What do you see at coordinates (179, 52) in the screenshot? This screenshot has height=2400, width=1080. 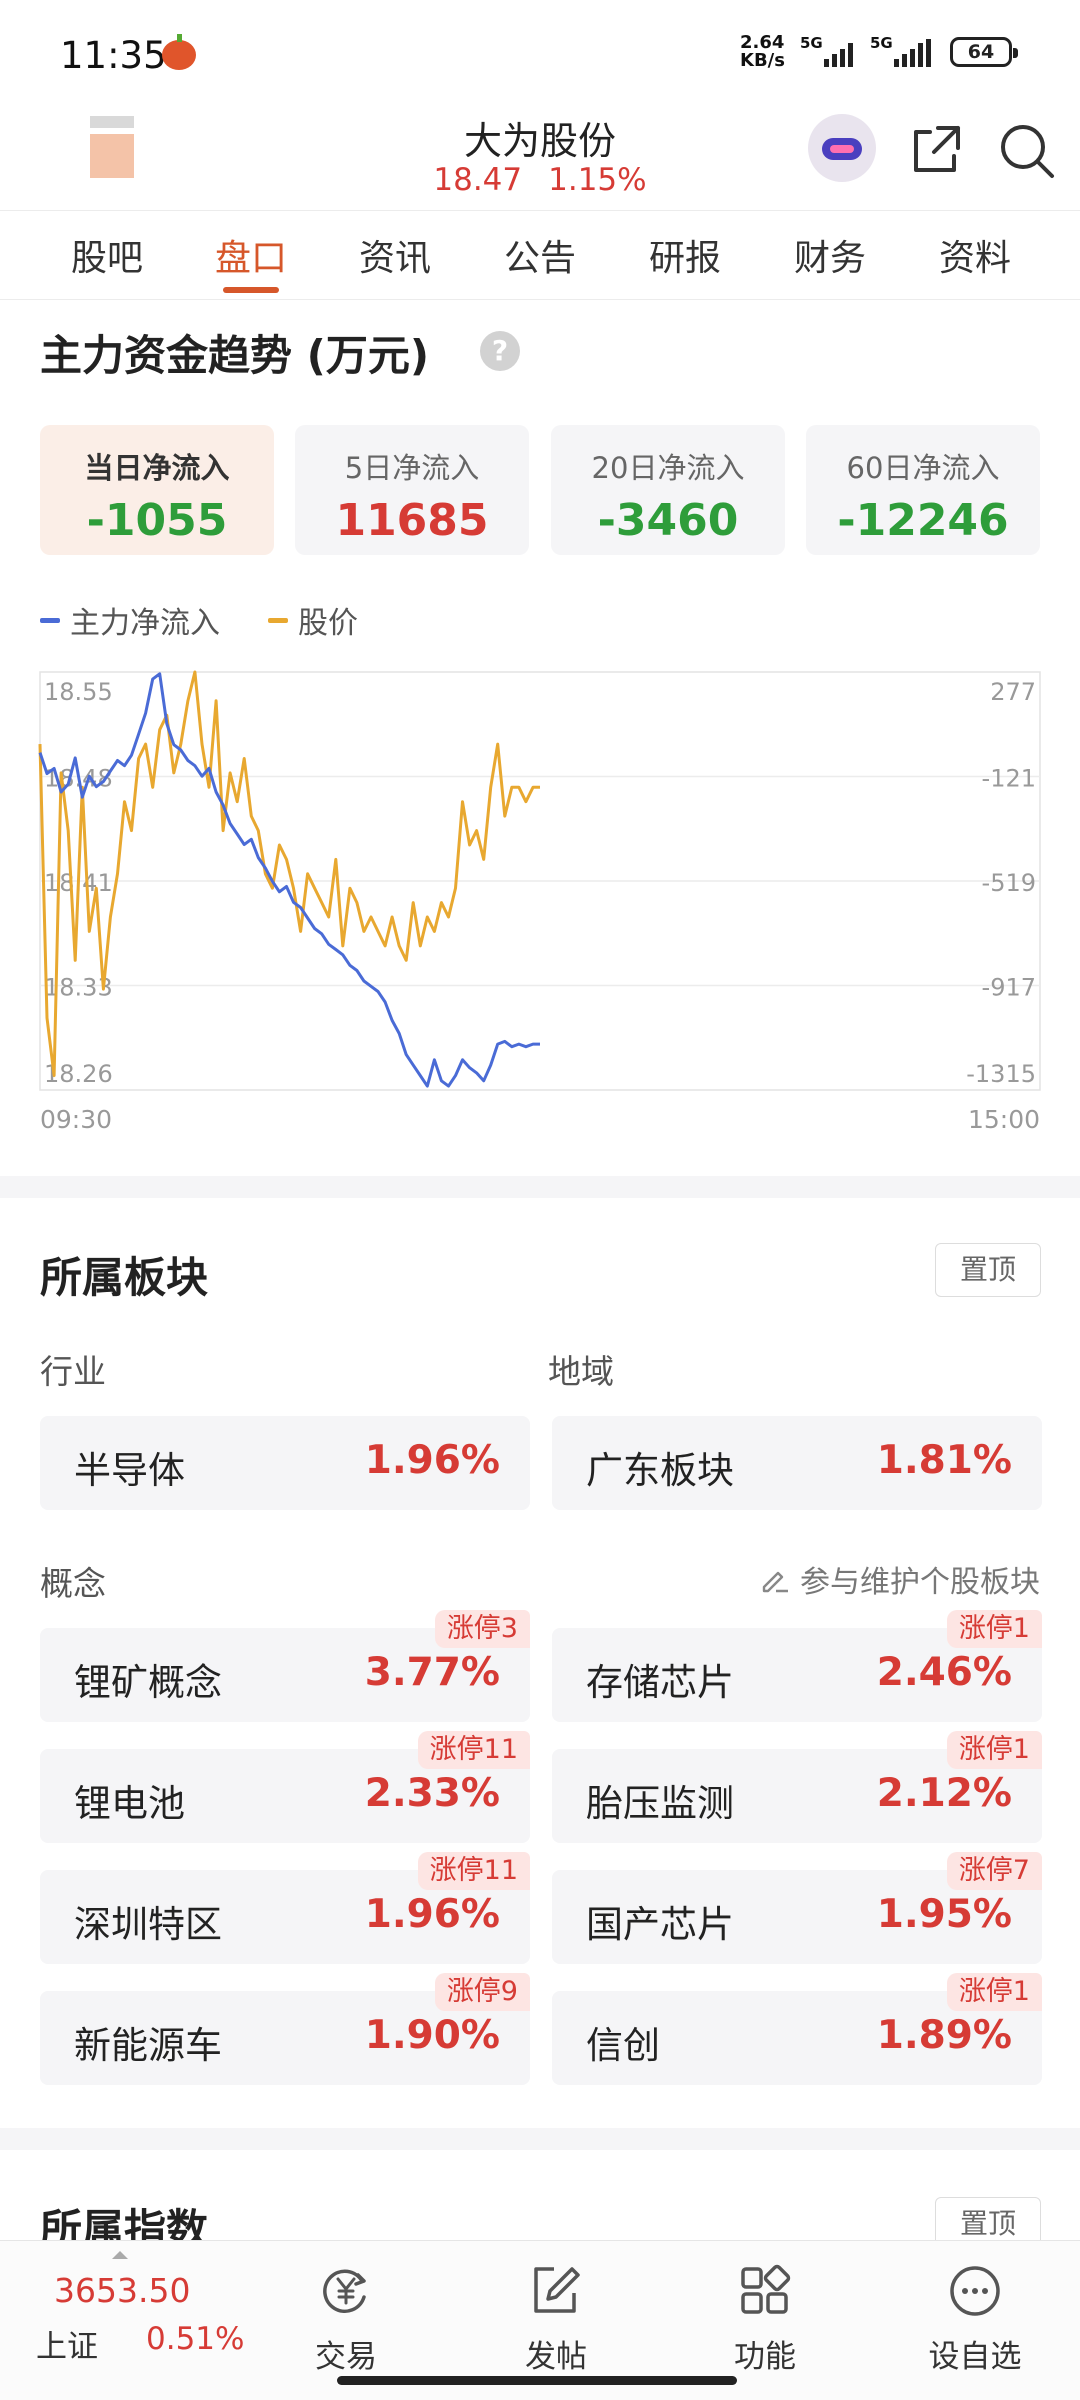 I see `notification-app-icon` at bounding box center [179, 52].